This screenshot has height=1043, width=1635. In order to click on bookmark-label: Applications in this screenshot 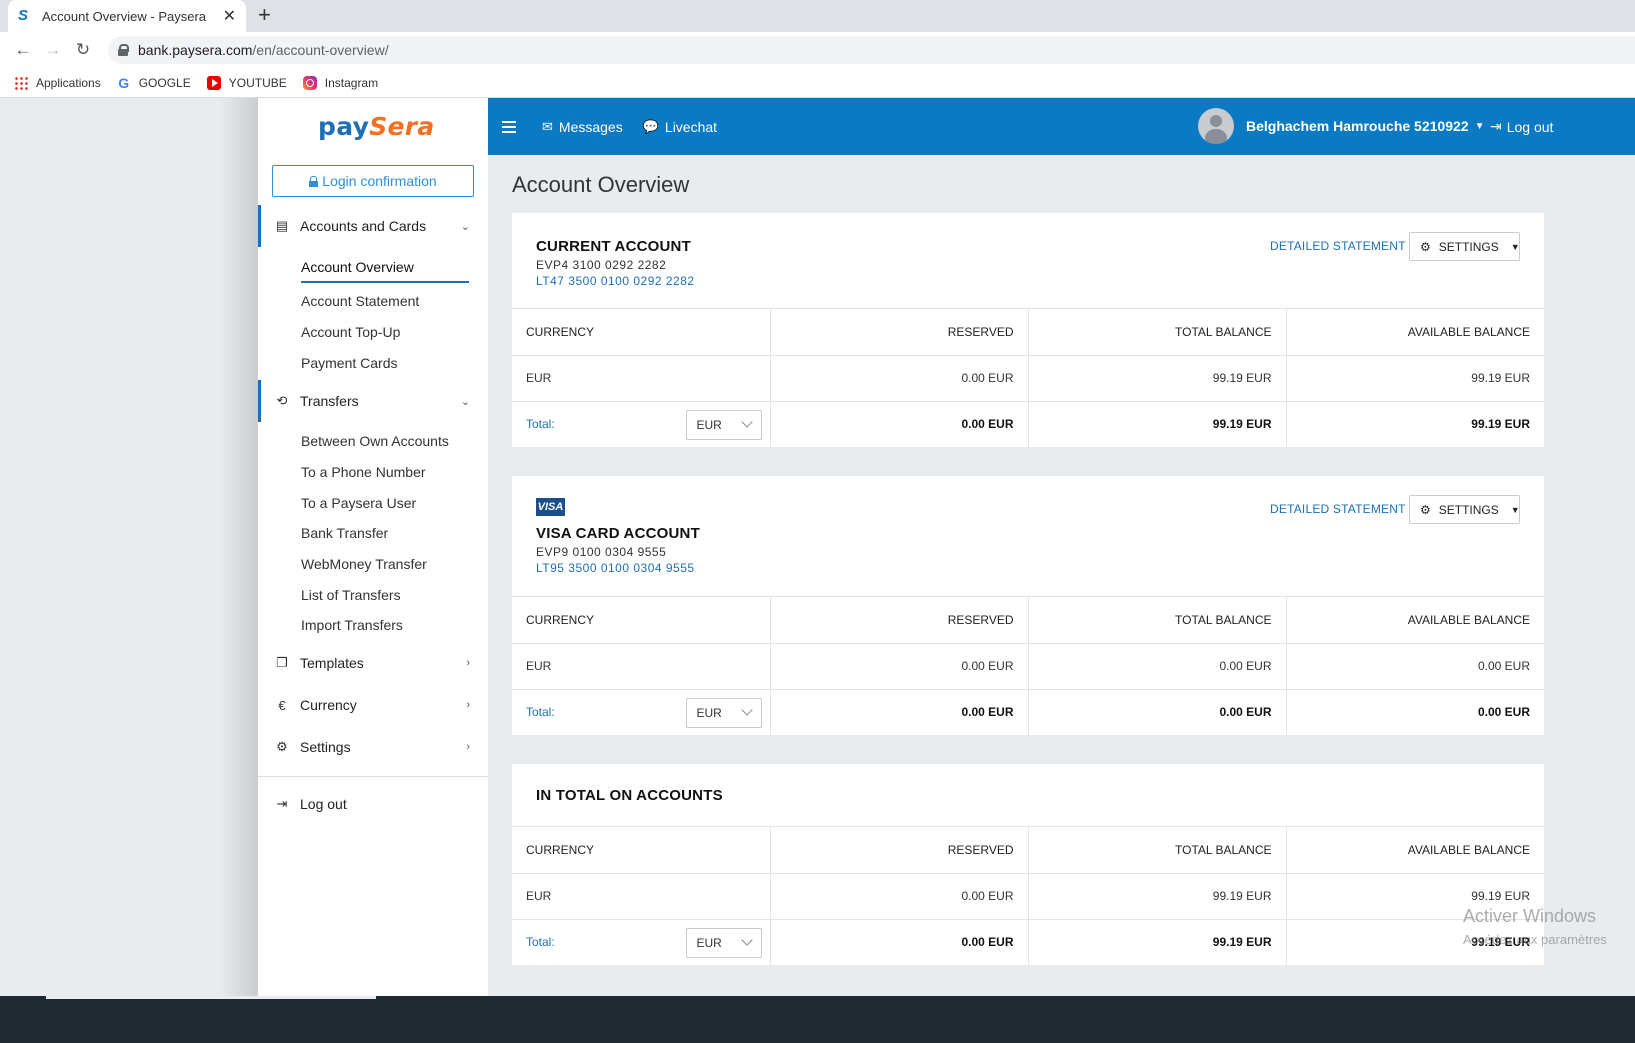, I will do `click(68, 82)`.